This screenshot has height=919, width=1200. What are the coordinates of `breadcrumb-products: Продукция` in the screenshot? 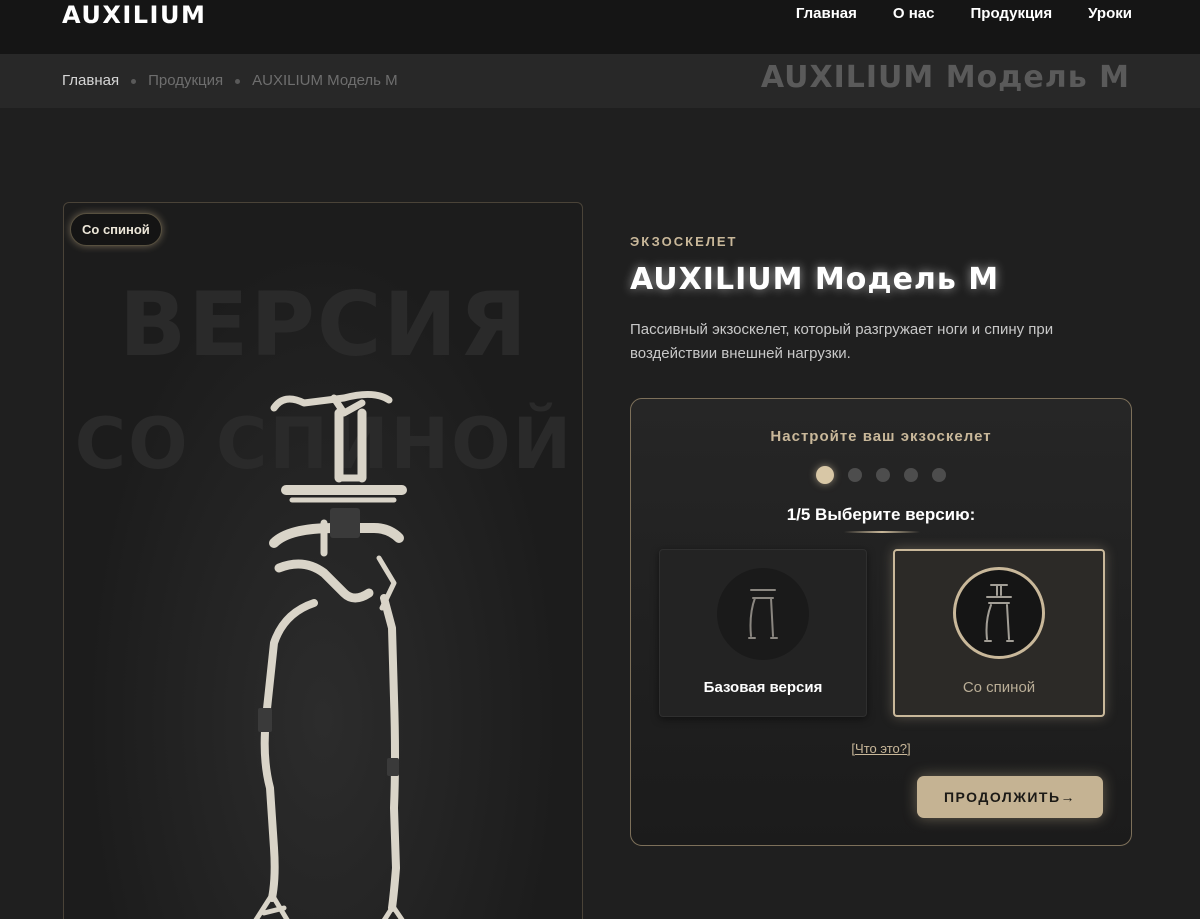 It's located at (185, 81).